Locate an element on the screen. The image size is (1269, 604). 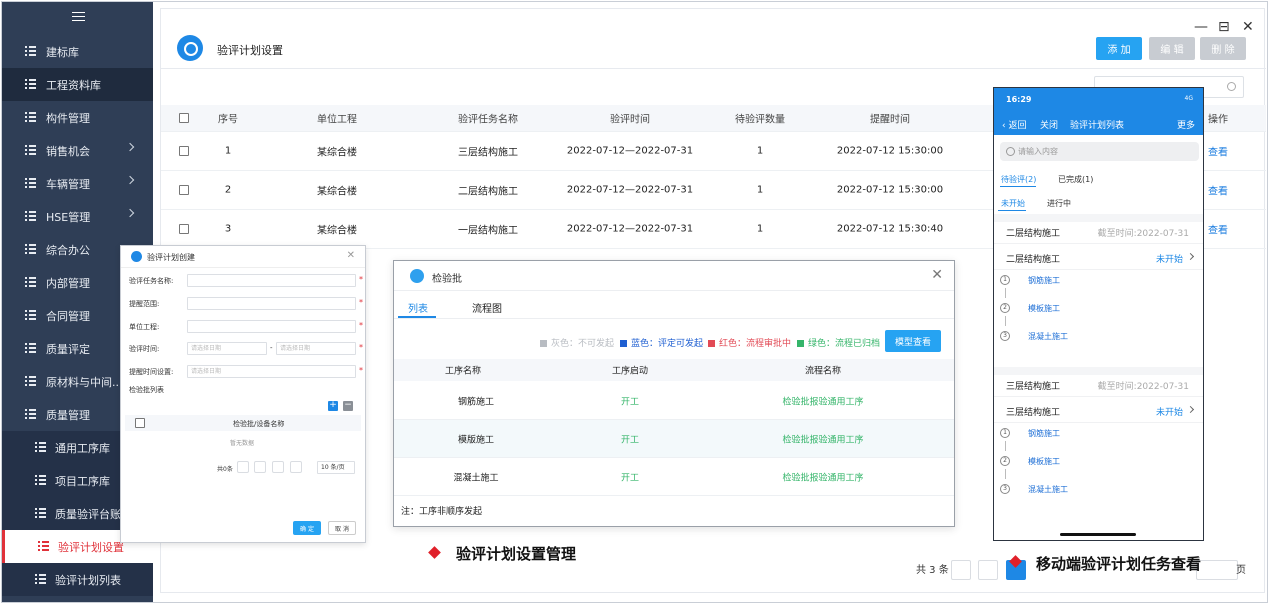
column-header: 操作 is located at coordinates (1218, 120).